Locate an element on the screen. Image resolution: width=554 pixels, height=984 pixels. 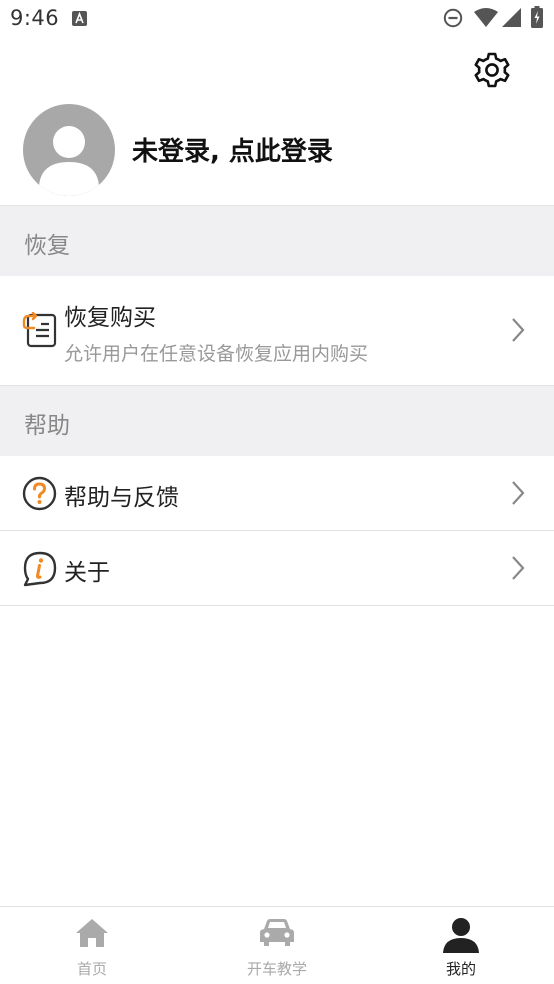
profile-login-row: 未登录, 点此登录 is located at coordinates (277, 151).